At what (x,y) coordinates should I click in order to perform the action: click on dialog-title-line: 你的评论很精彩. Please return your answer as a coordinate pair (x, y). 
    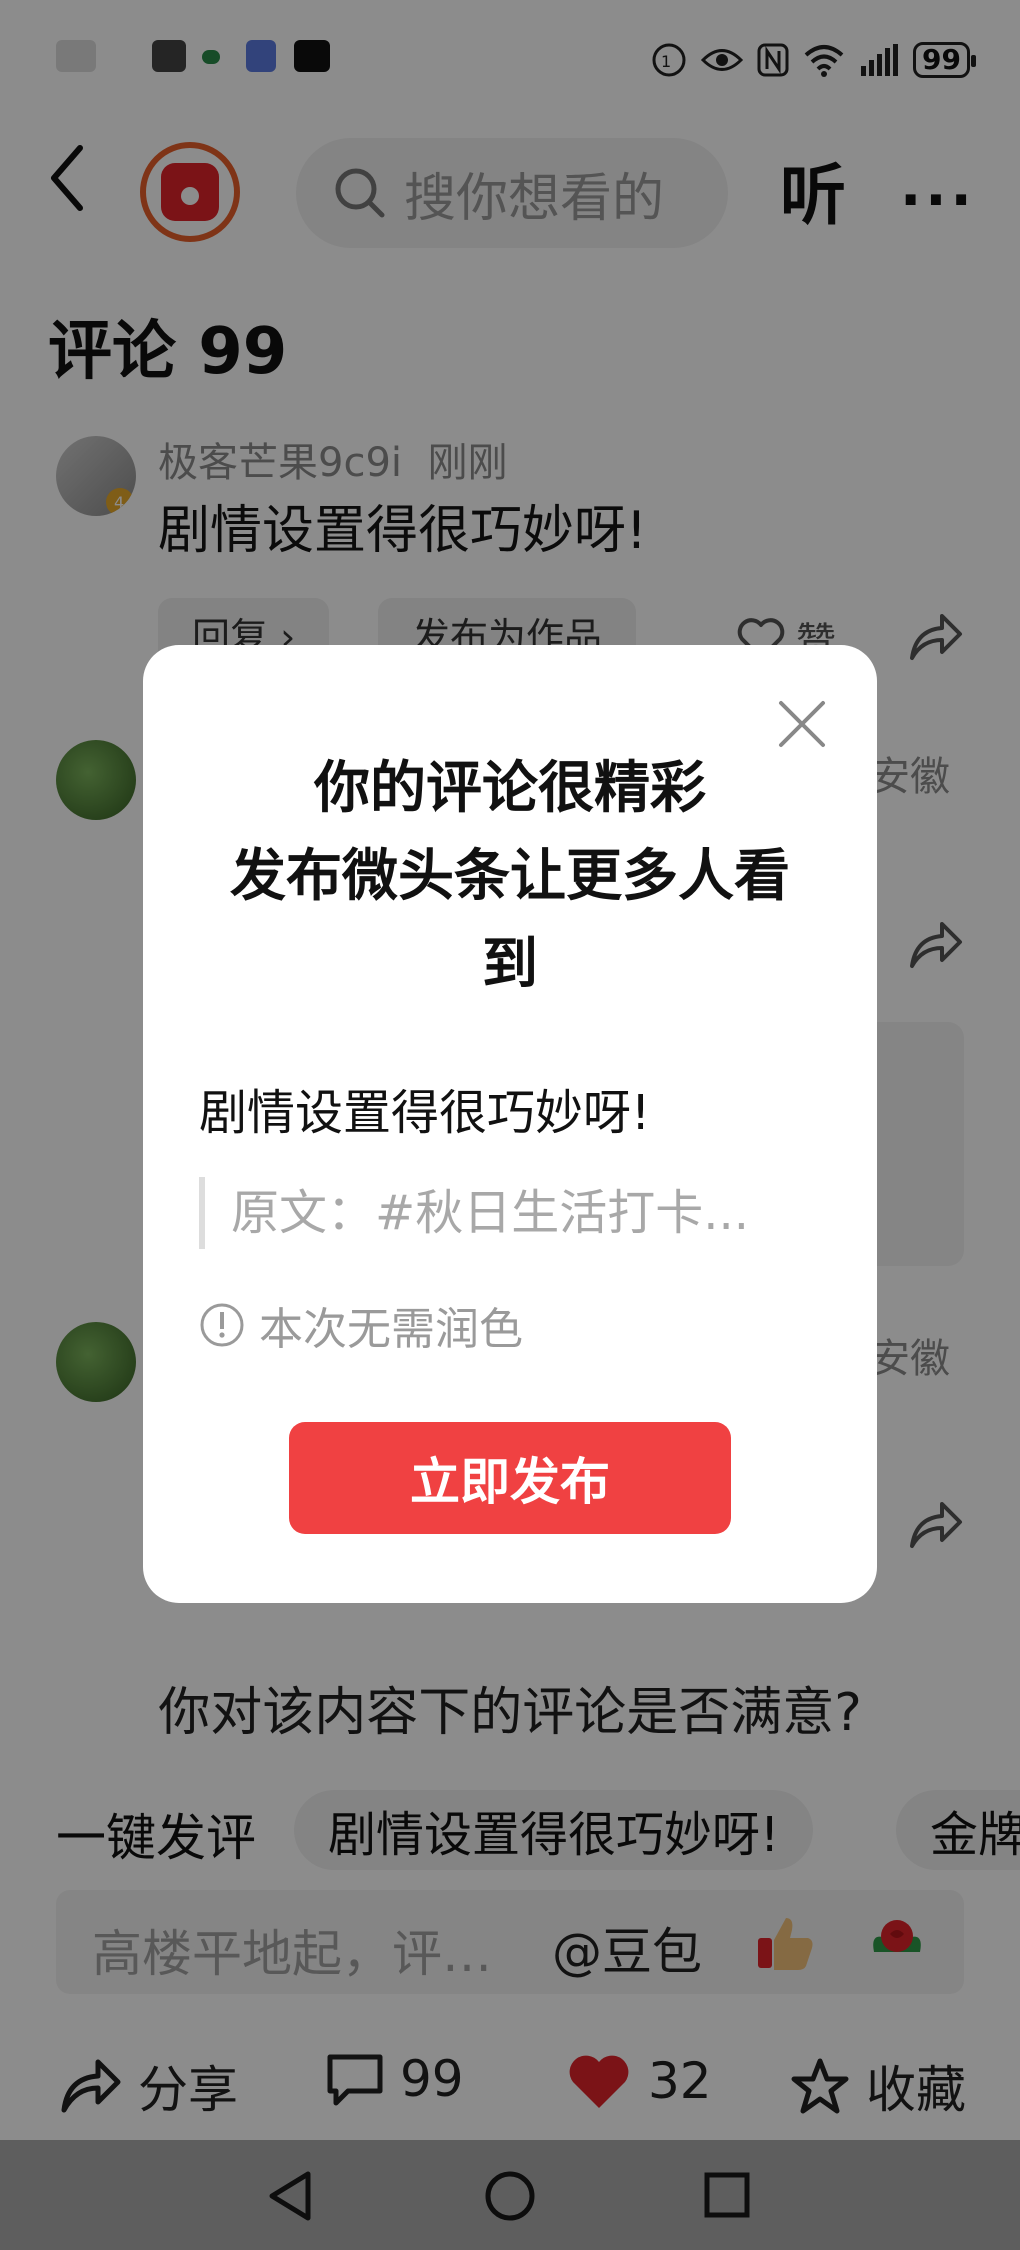
    Looking at the image, I should click on (510, 788).